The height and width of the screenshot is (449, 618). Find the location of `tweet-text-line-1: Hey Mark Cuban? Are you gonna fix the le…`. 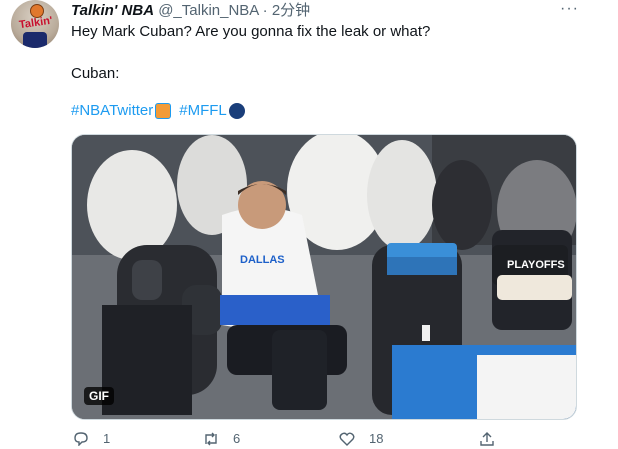

tweet-text-line-1: Hey Mark Cuban? Are you gonna fix the le… is located at coordinates (251, 31).